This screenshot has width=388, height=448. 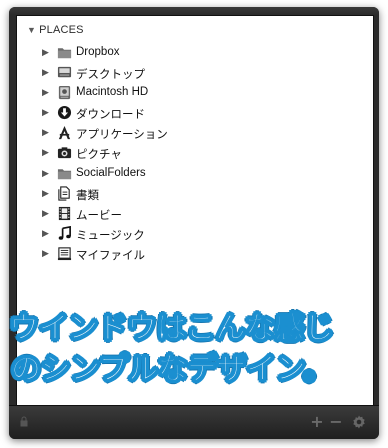 What do you see at coordinates (195, 93) in the screenshot?
I see `sidebar-item-macintosh-hd: ▶ Macintosh HD` at bounding box center [195, 93].